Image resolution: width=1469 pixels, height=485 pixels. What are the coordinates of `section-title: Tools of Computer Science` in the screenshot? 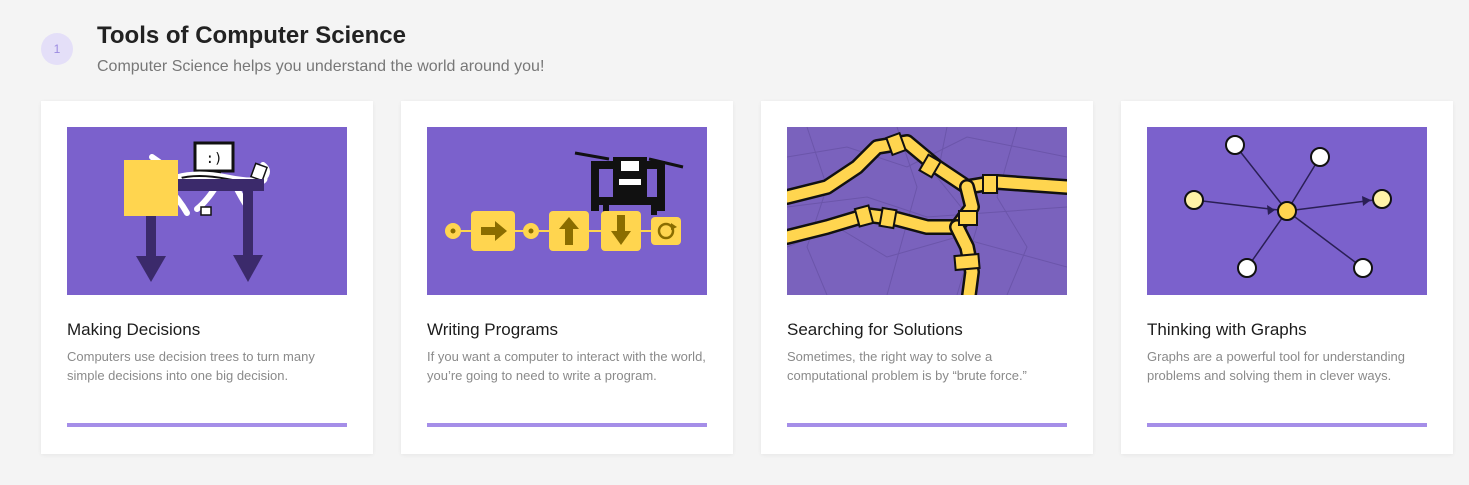 It's located at (251, 35).